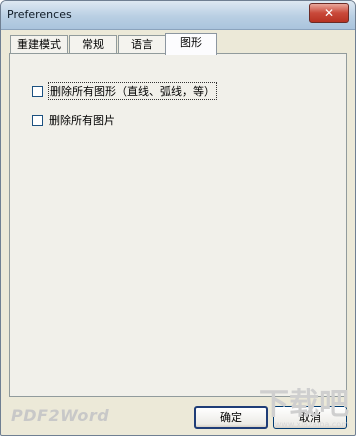 The height and width of the screenshot is (436, 356). I want to click on tab-general: 常规, so click(93, 44).